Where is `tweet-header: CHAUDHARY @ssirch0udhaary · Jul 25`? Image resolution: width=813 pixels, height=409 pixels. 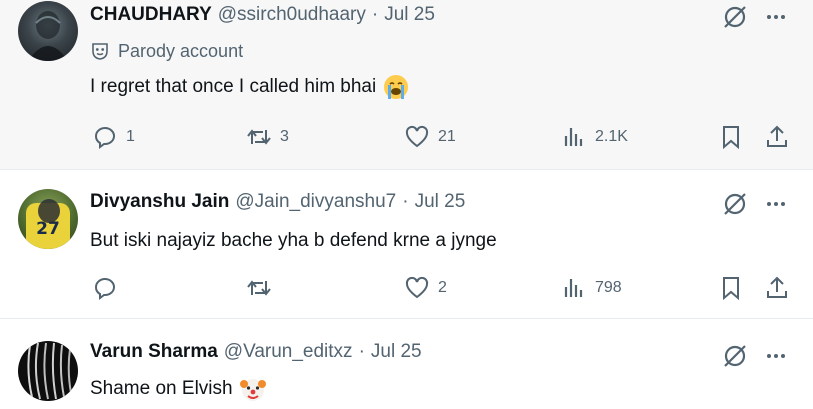
tweet-header: CHAUDHARY @ssirch0udhaary · Jul 25 is located at coordinates (262, 17).